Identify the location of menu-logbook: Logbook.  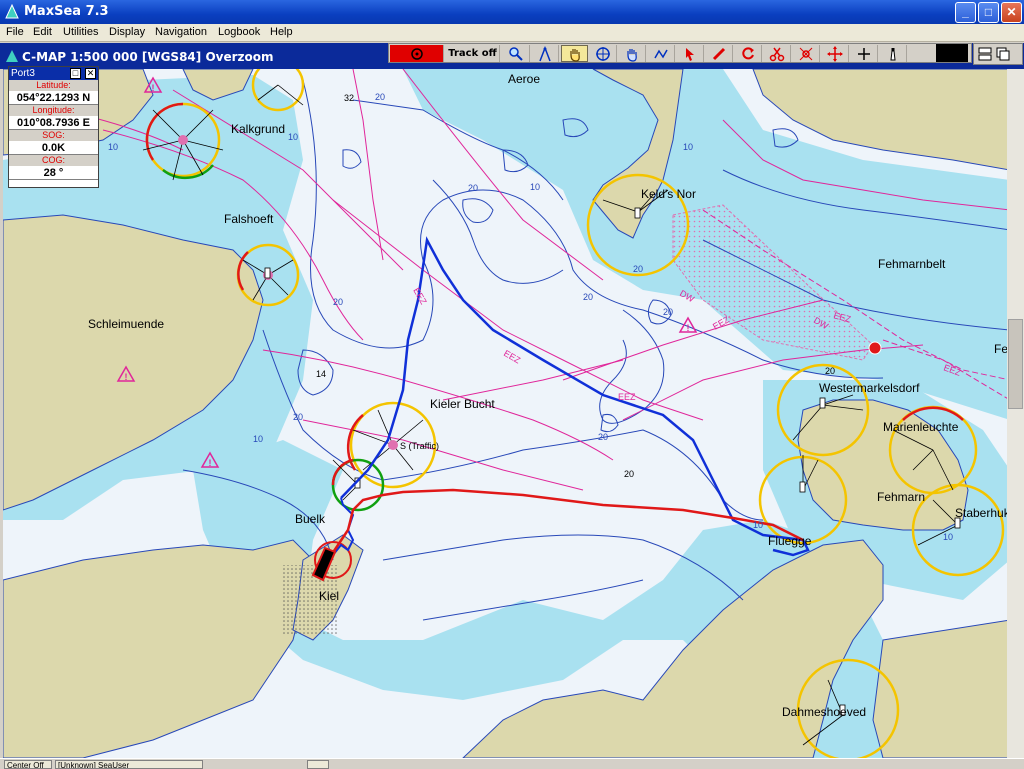
(239, 32).